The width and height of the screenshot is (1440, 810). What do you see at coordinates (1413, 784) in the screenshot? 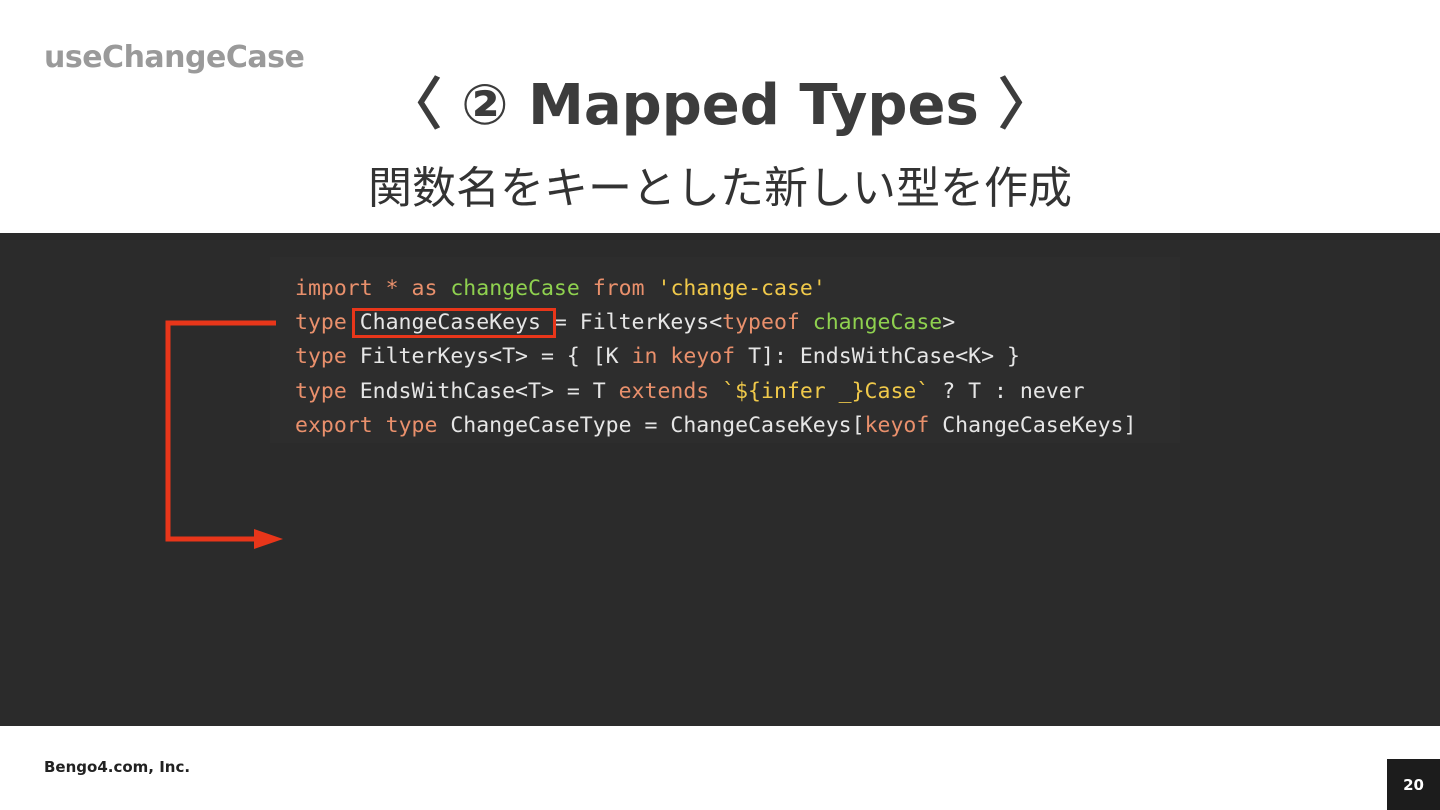
I see `page-number: 20` at bounding box center [1413, 784].